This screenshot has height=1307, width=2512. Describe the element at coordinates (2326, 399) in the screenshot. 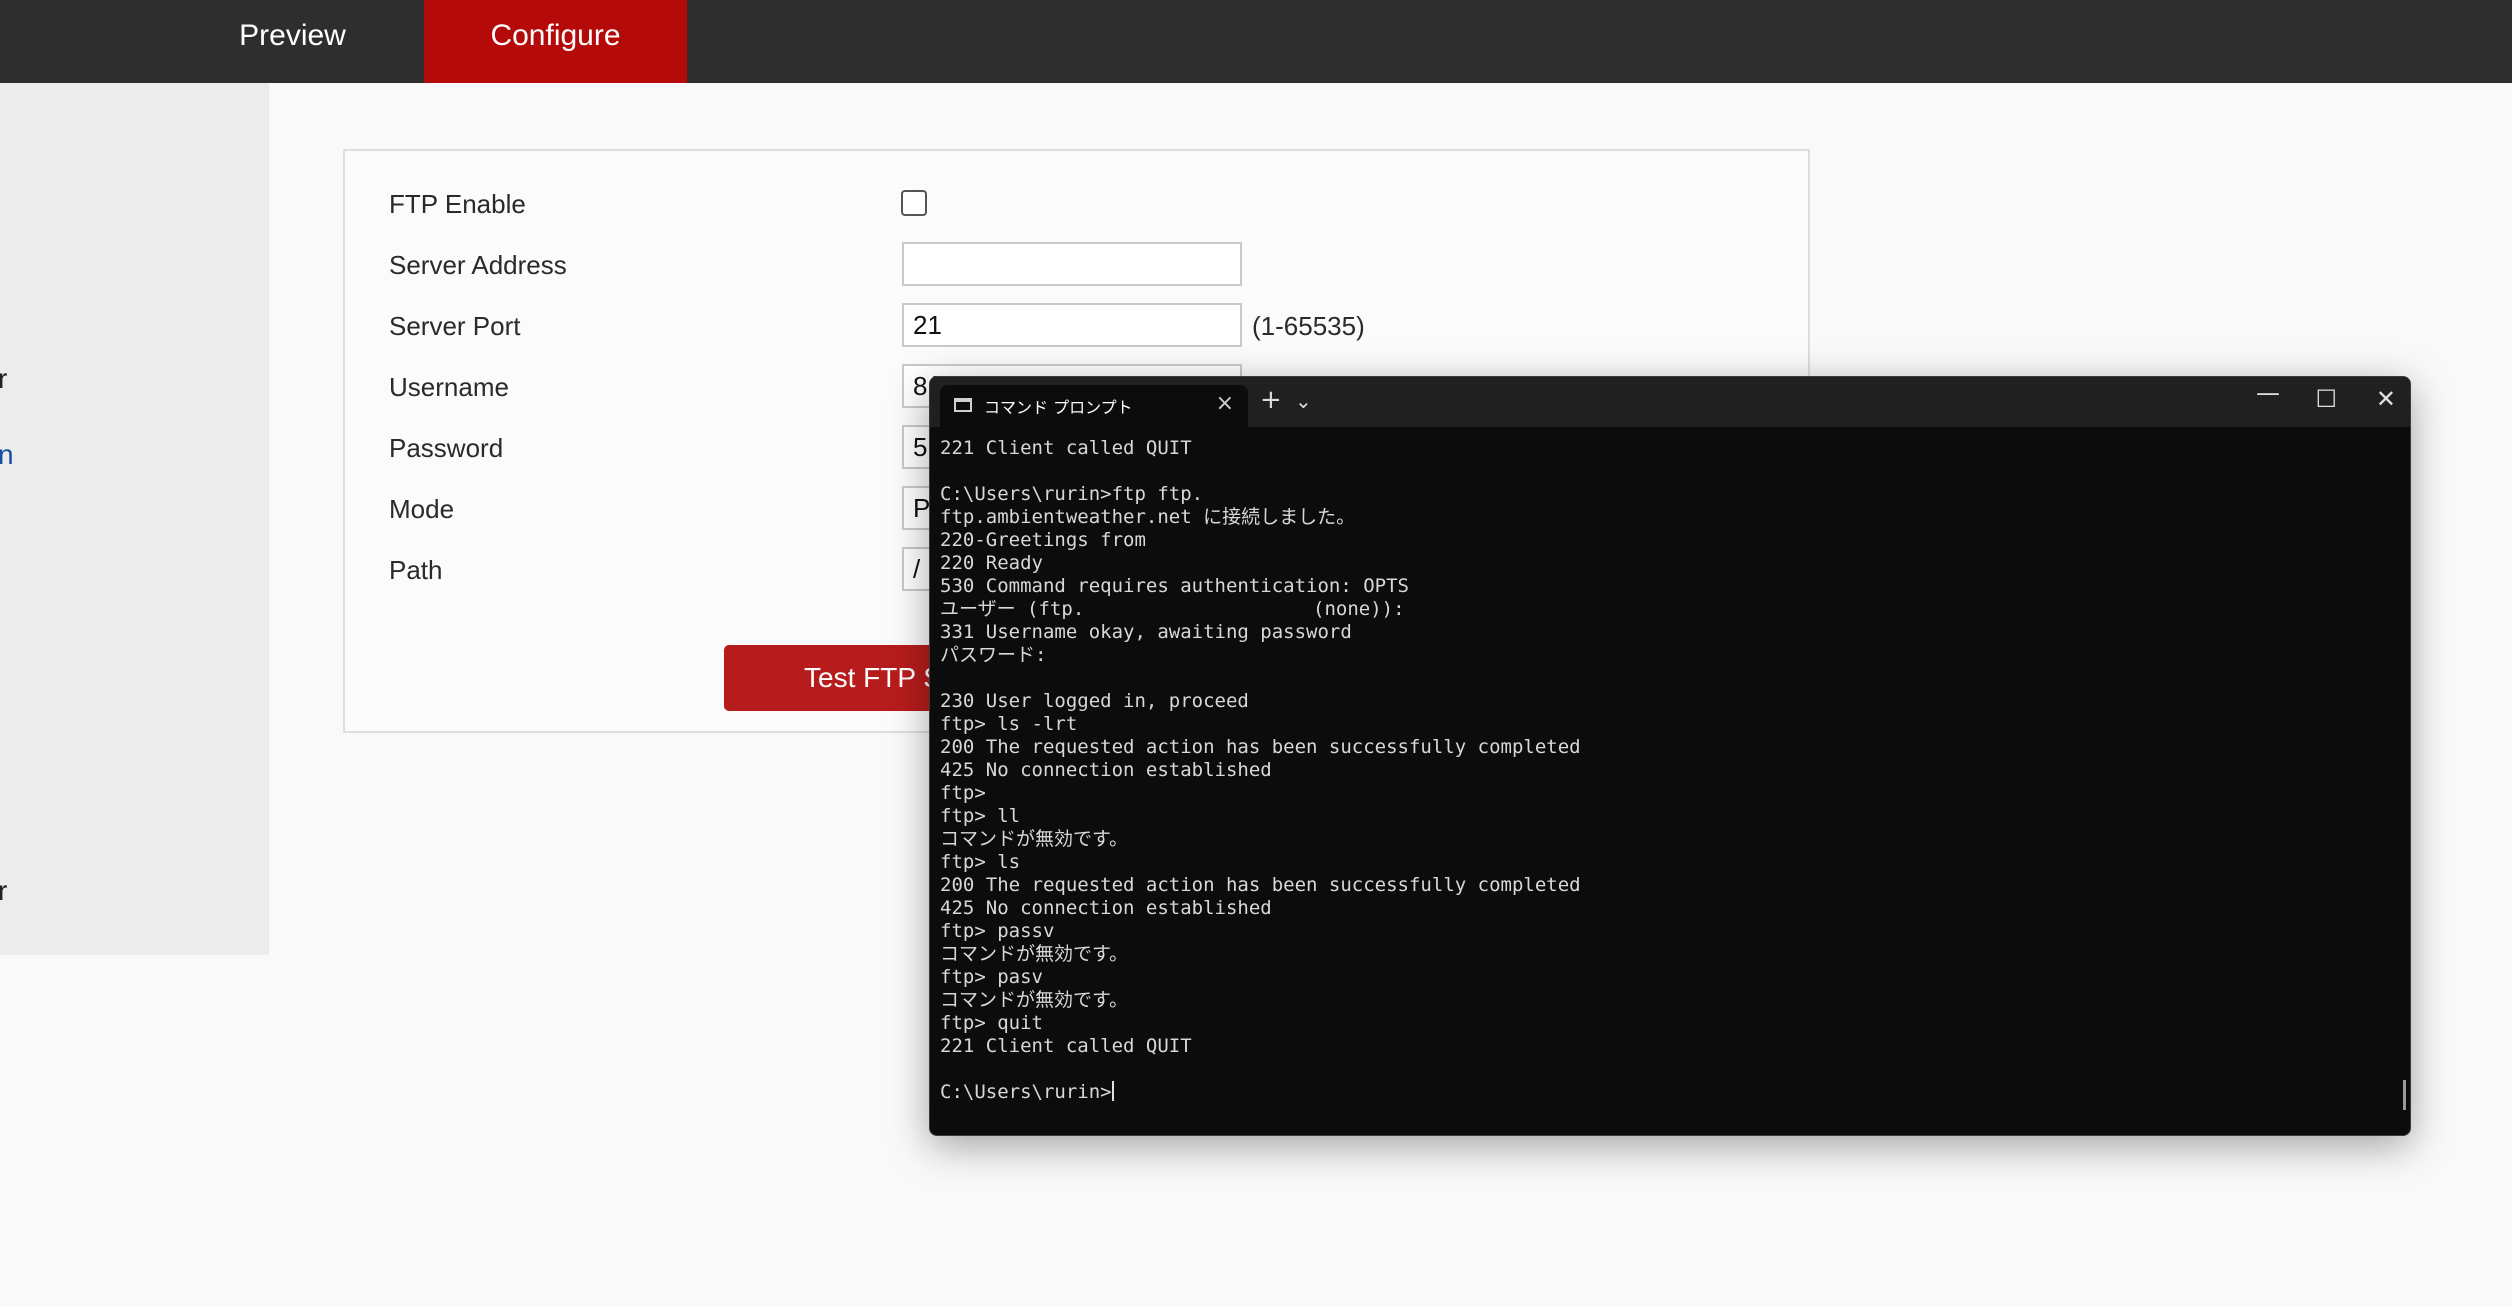

I see `maximize-button: ☐` at that location.